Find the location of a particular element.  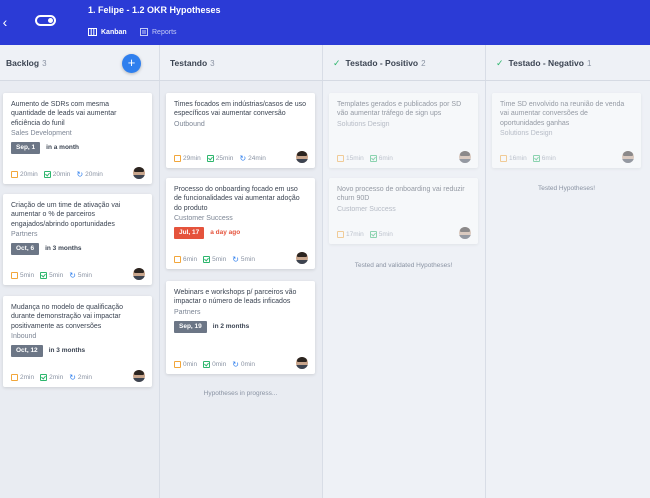

due-relative: a day ago is located at coordinates (225, 233).